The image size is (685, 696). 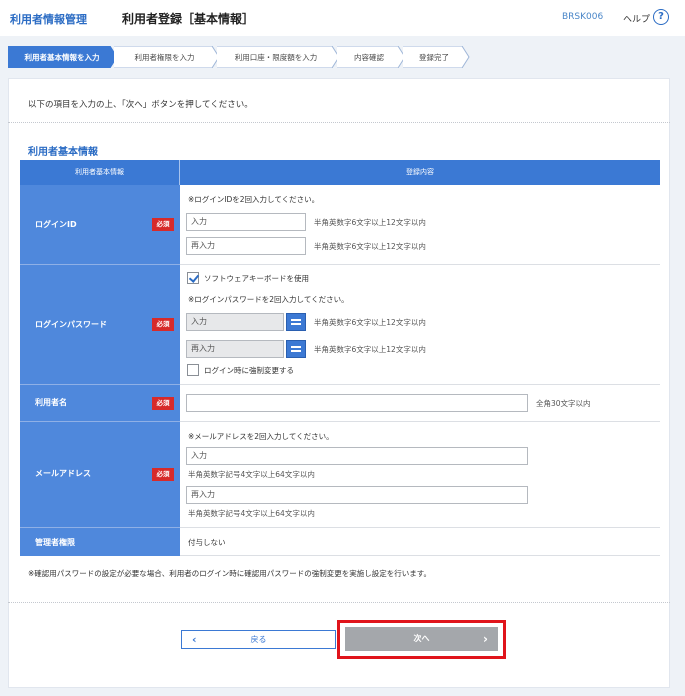 What do you see at coordinates (261, 436) in the screenshot?
I see `email-note: ※メールアドレスを2回入力してください。` at bounding box center [261, 436].